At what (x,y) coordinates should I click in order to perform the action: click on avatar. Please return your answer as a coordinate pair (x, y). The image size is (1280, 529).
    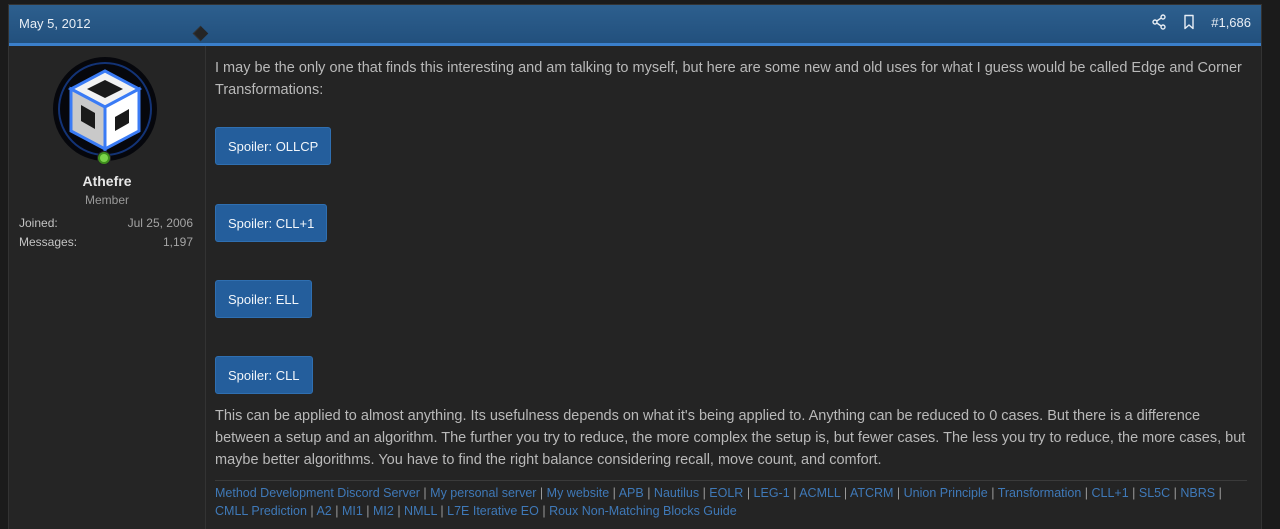
    Looking at the image, I should click on (105, 109).